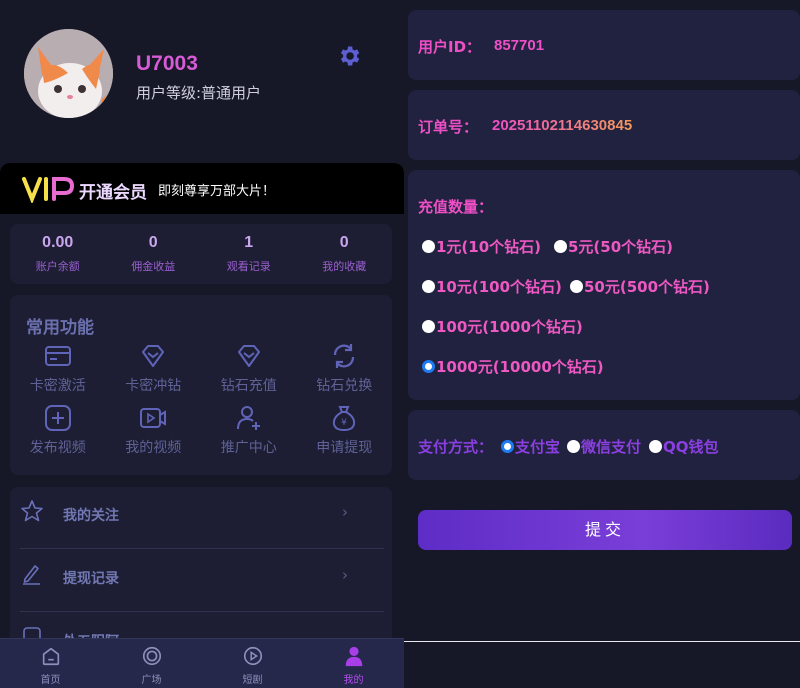 This screenshot has height=688, width=800. I want to click on func-diamond-recharge: 钻石充值, so click(249, 367).